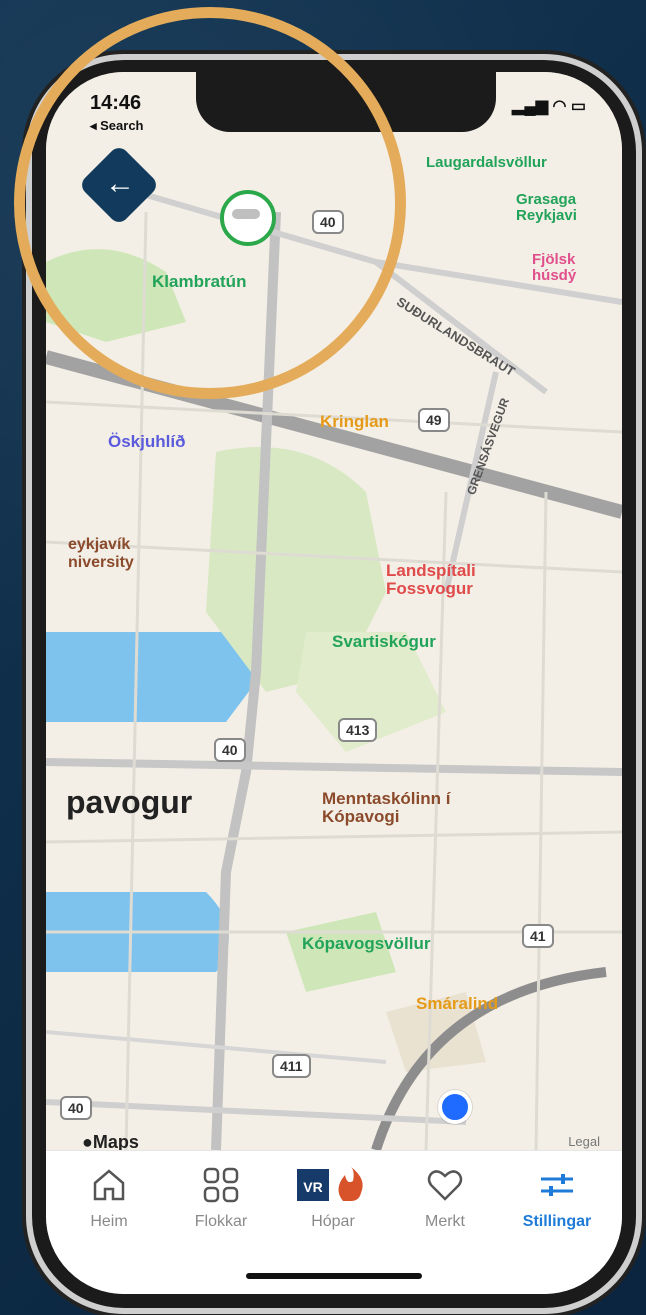 The image size is (646, 1315). I want to click on maps-attribution-text: Maps, so click(115, 1142).